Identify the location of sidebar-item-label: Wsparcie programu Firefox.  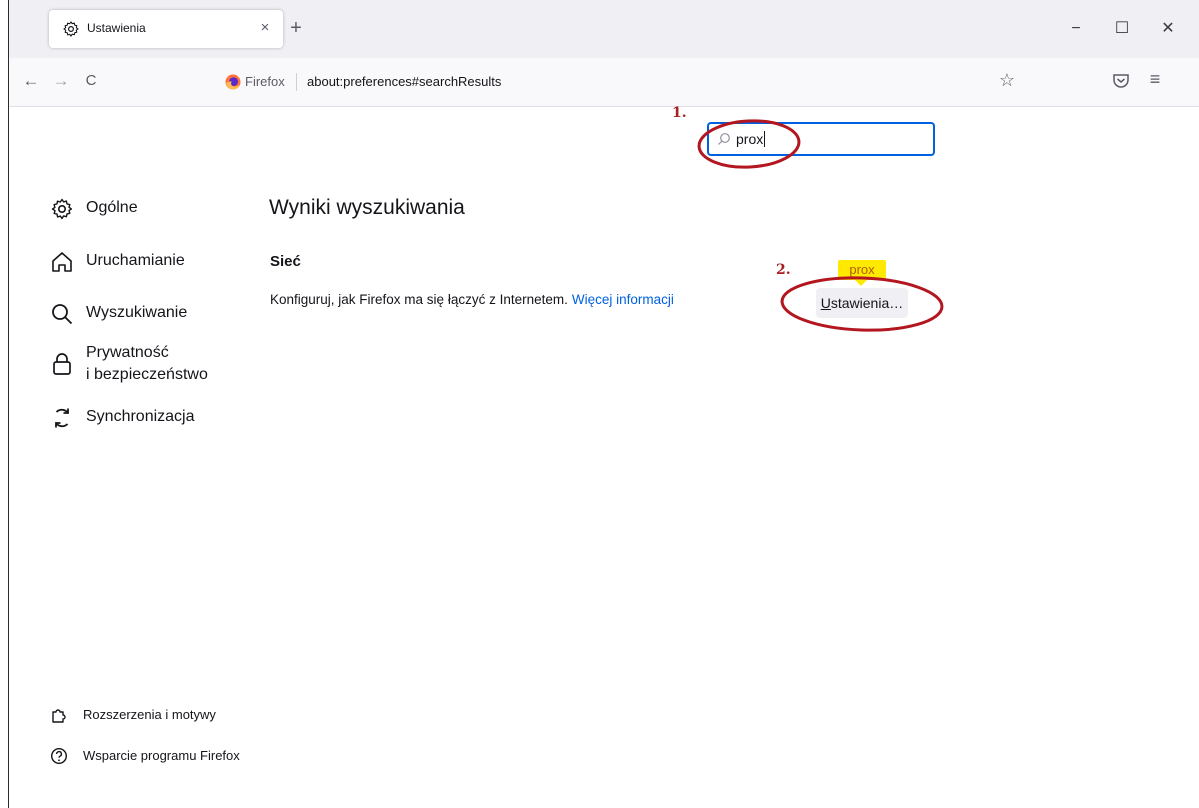
(161, 755).